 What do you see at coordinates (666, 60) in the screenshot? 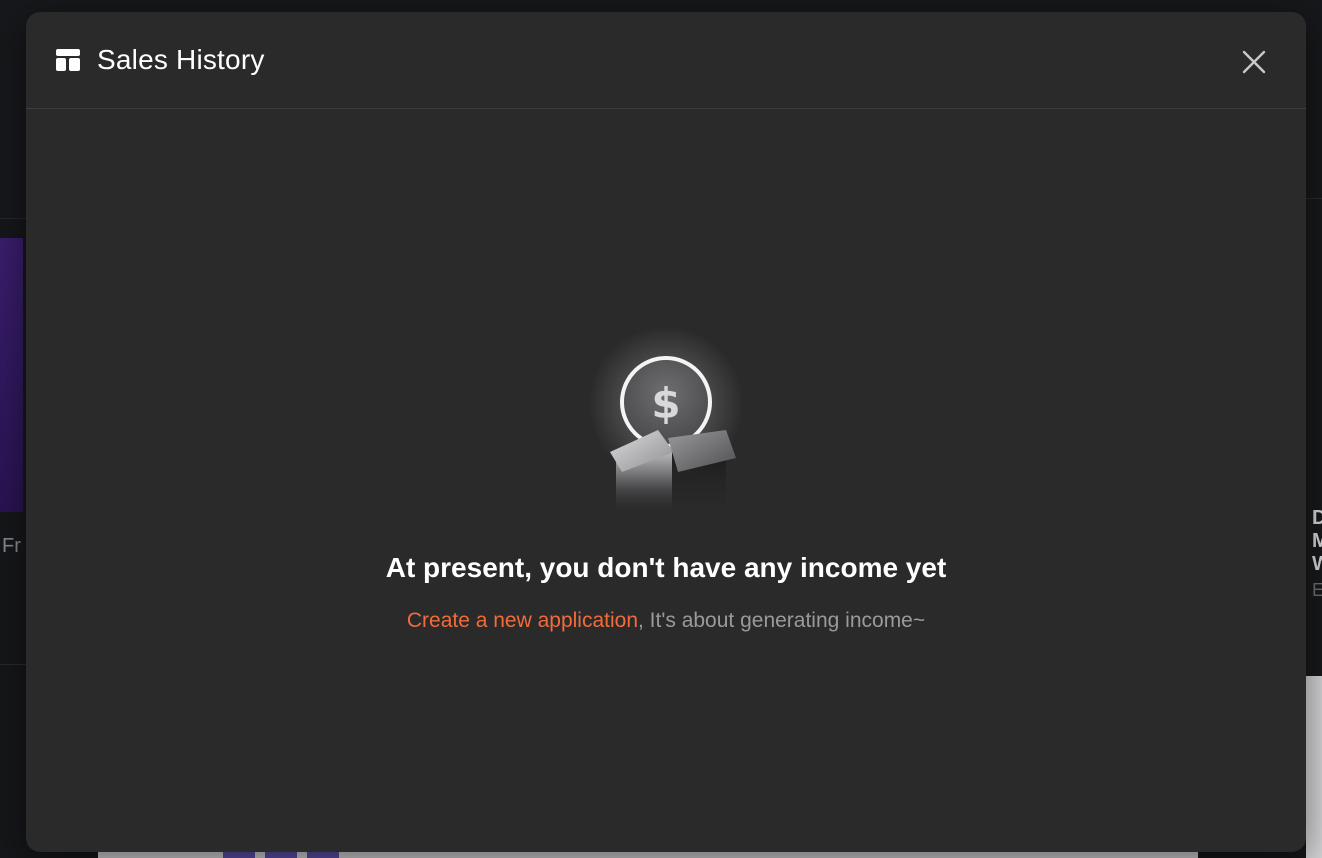
I see `modal-header: Sales History` at bounding box center [666, 60].